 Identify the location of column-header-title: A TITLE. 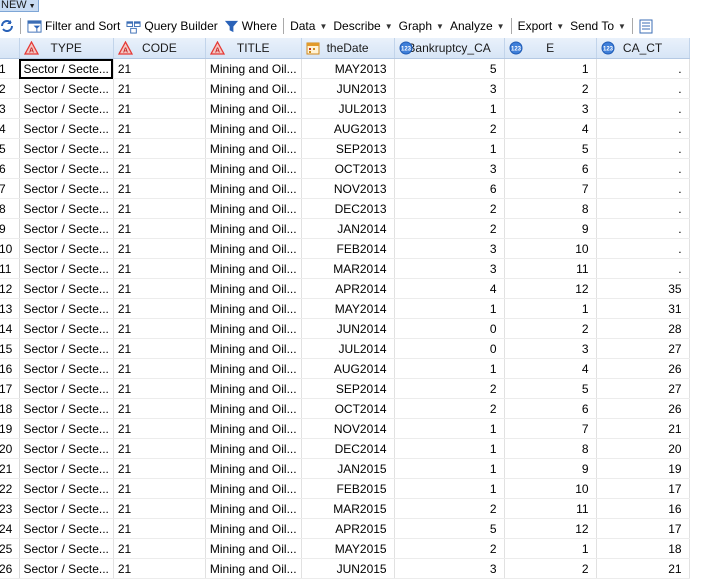
(253, 48).